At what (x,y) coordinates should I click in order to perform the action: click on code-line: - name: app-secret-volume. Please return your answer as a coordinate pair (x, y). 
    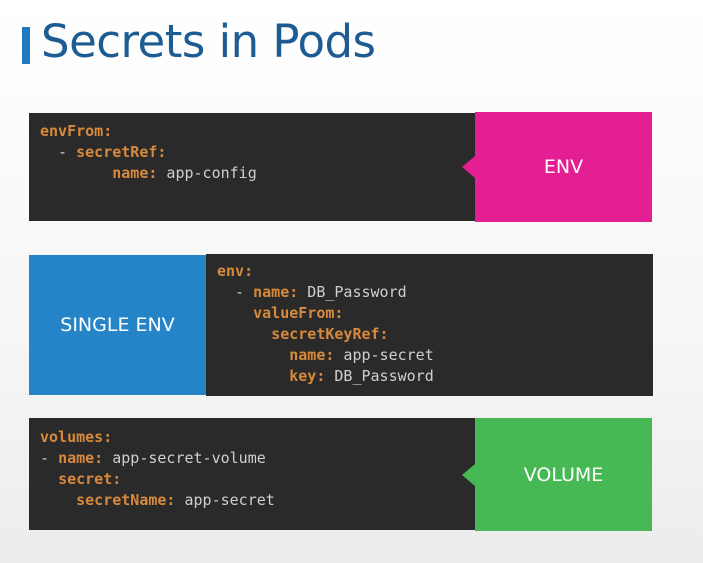
    Looking at the image, I should click on (258, 458).